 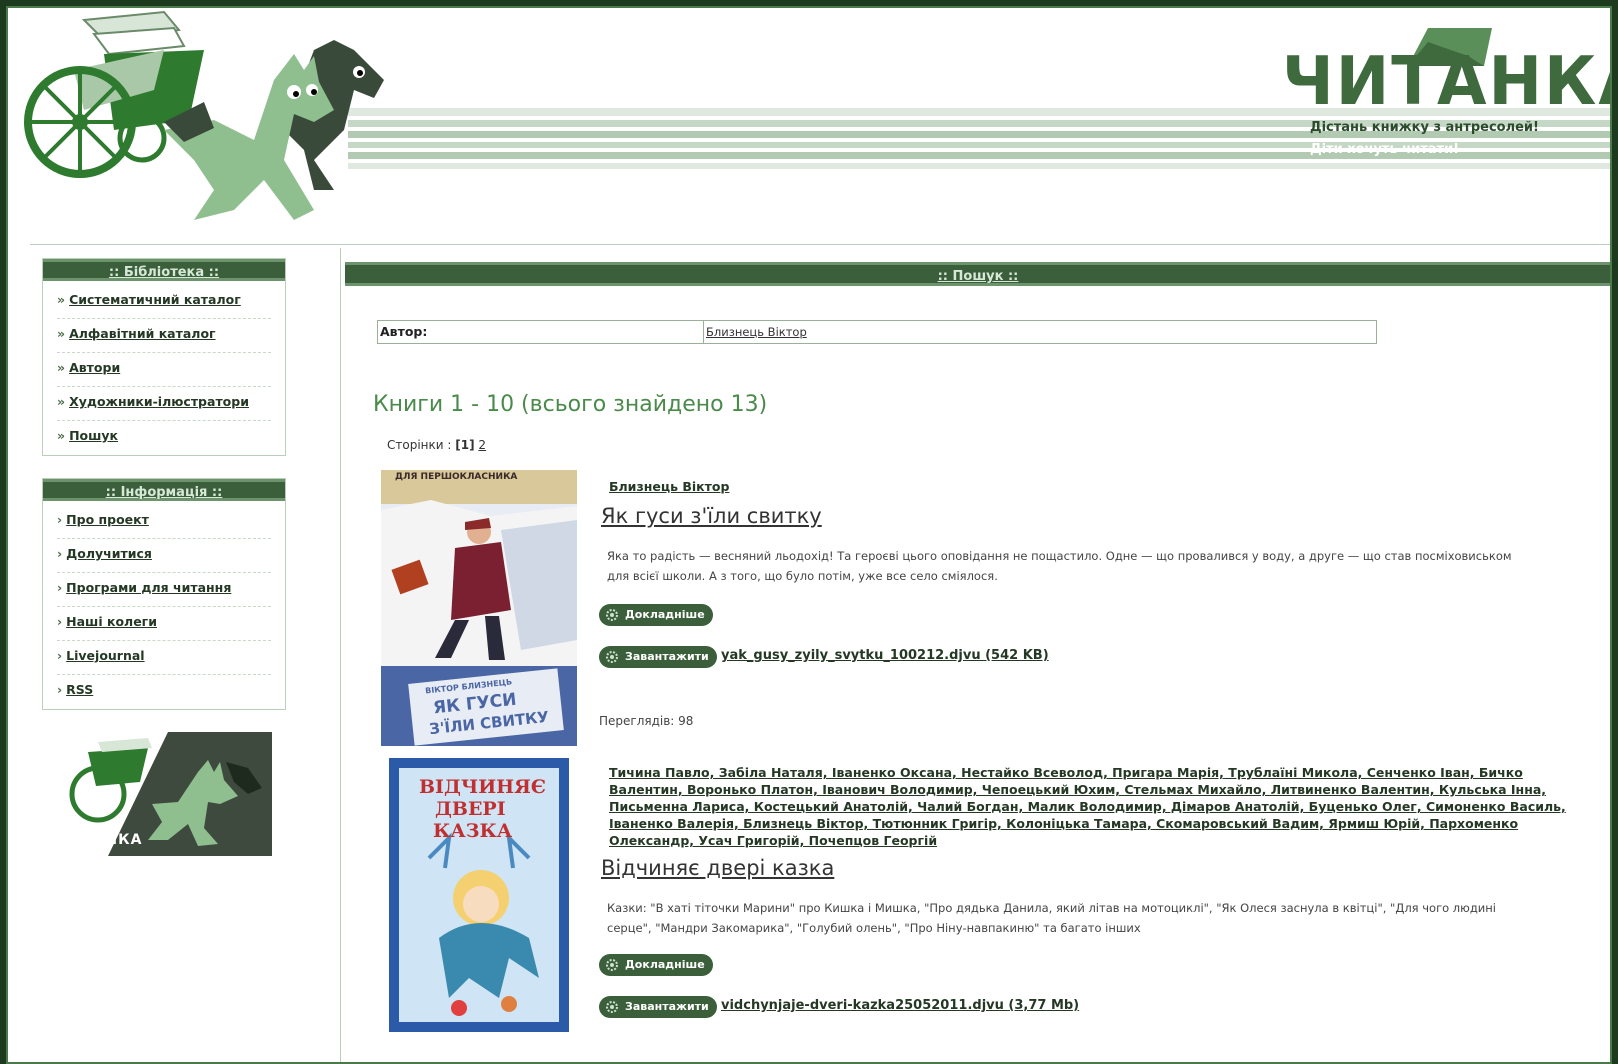 What do you see at coordinates (456, 477) in the screenshot?
I see `cover-series: ДЛЯ ПЕРШОКЛАСНИКА` at bounding box center [456, 477].